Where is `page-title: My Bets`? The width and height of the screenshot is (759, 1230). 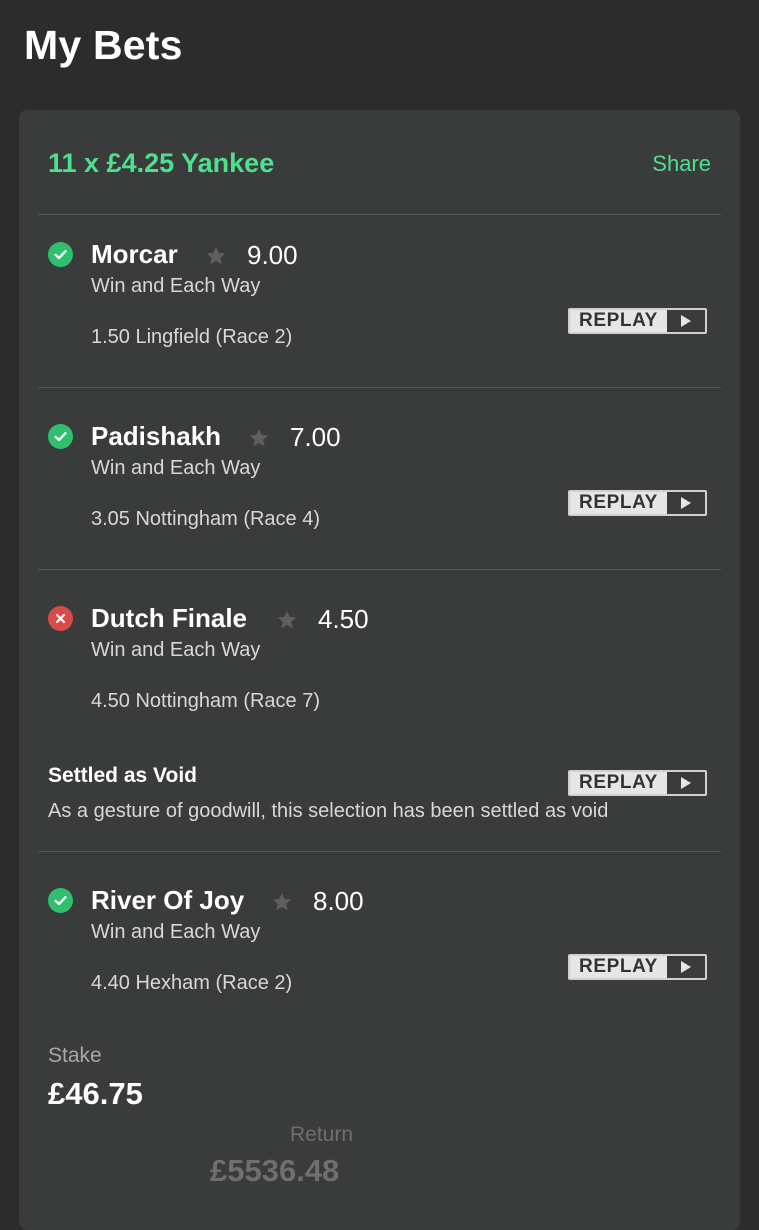
page-title: My Bets is located at coordinates (103, 45).